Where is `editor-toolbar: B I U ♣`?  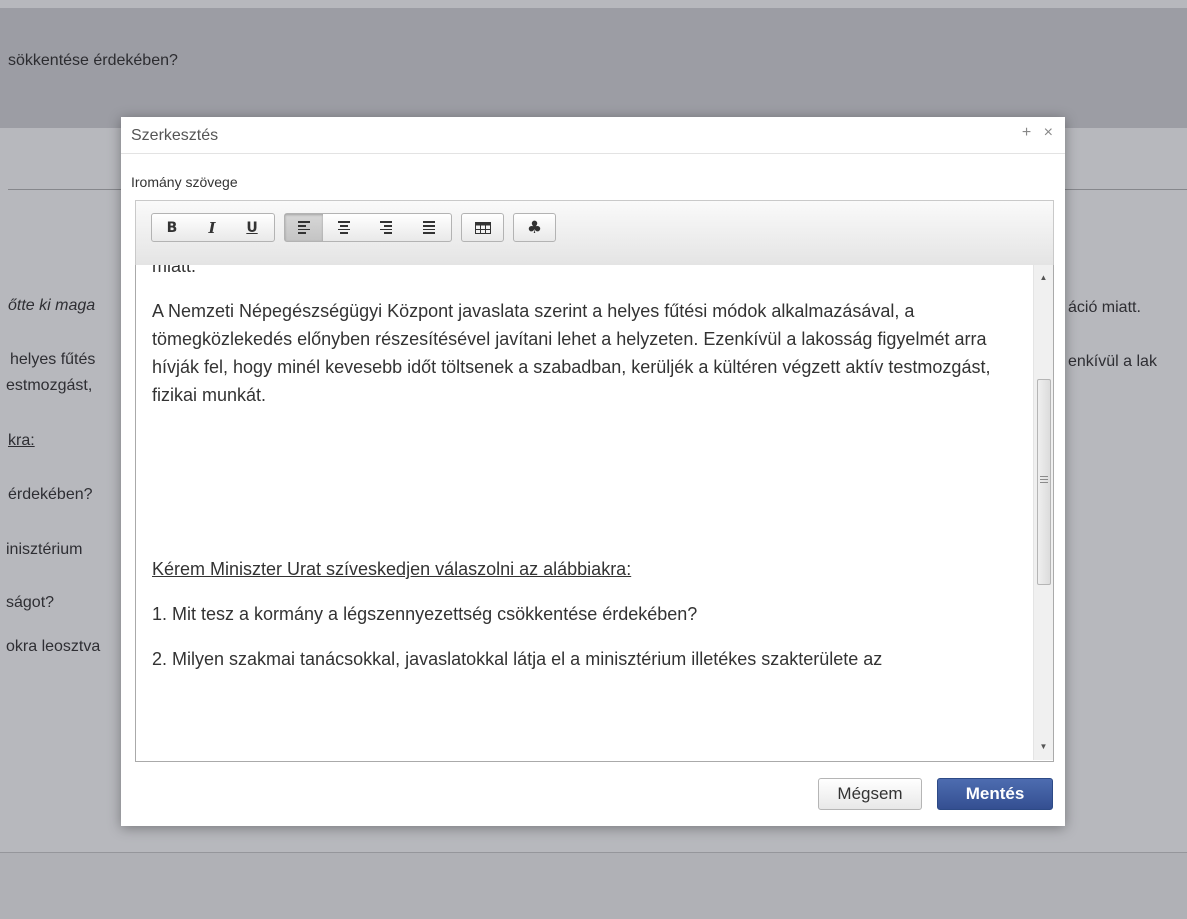
editor-toolbar: B I U ♣ is located at coordinates (594, 233).